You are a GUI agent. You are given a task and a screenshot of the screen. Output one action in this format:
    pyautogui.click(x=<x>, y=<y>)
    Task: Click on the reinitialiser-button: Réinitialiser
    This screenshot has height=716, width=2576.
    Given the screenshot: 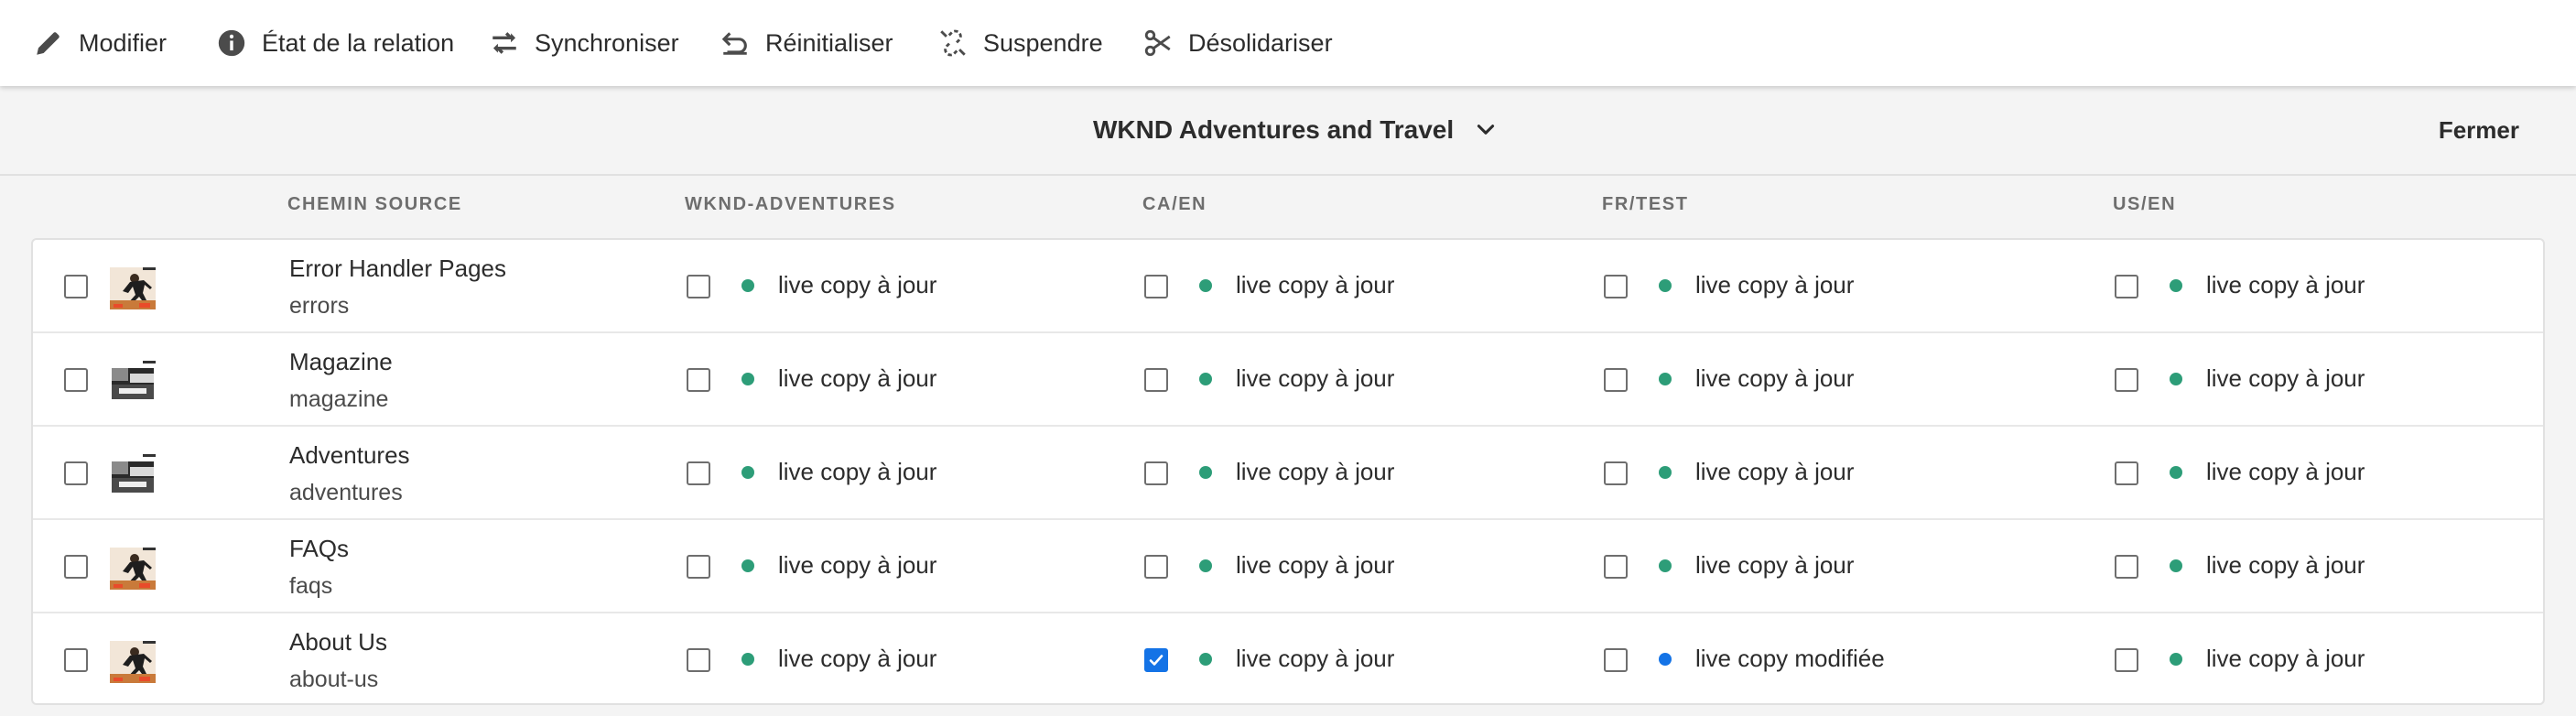 What is the action you would take?
    pyautogui.click(x=814, y=43)
    